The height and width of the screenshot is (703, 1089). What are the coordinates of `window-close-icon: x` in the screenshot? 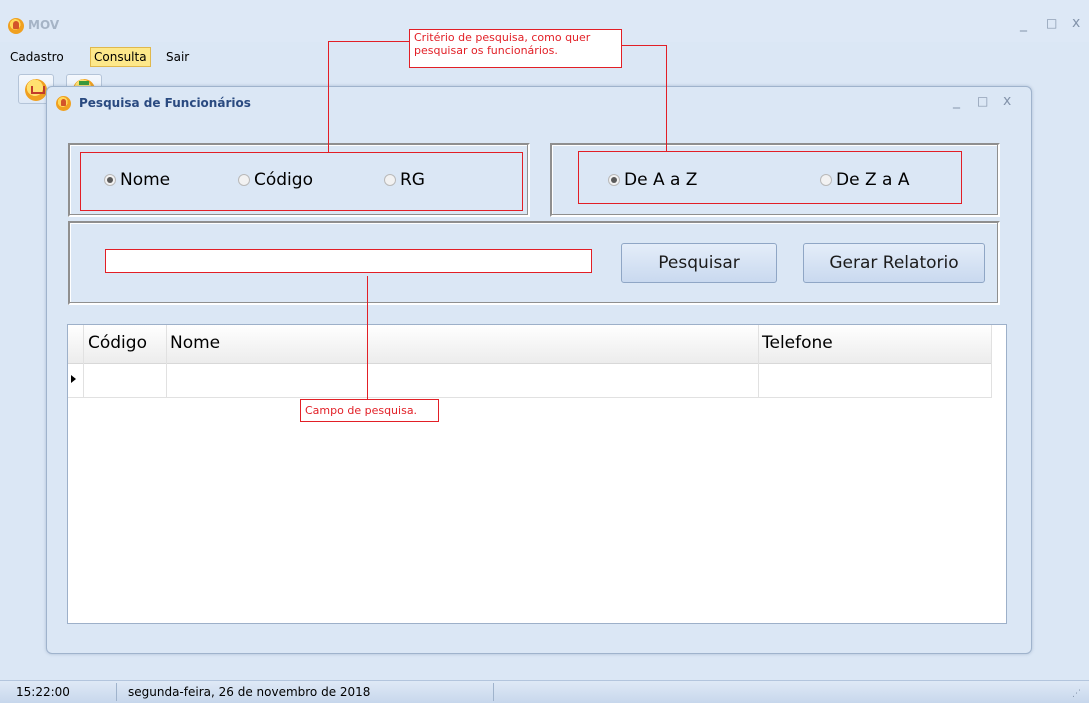 It's located at (1007, 101).